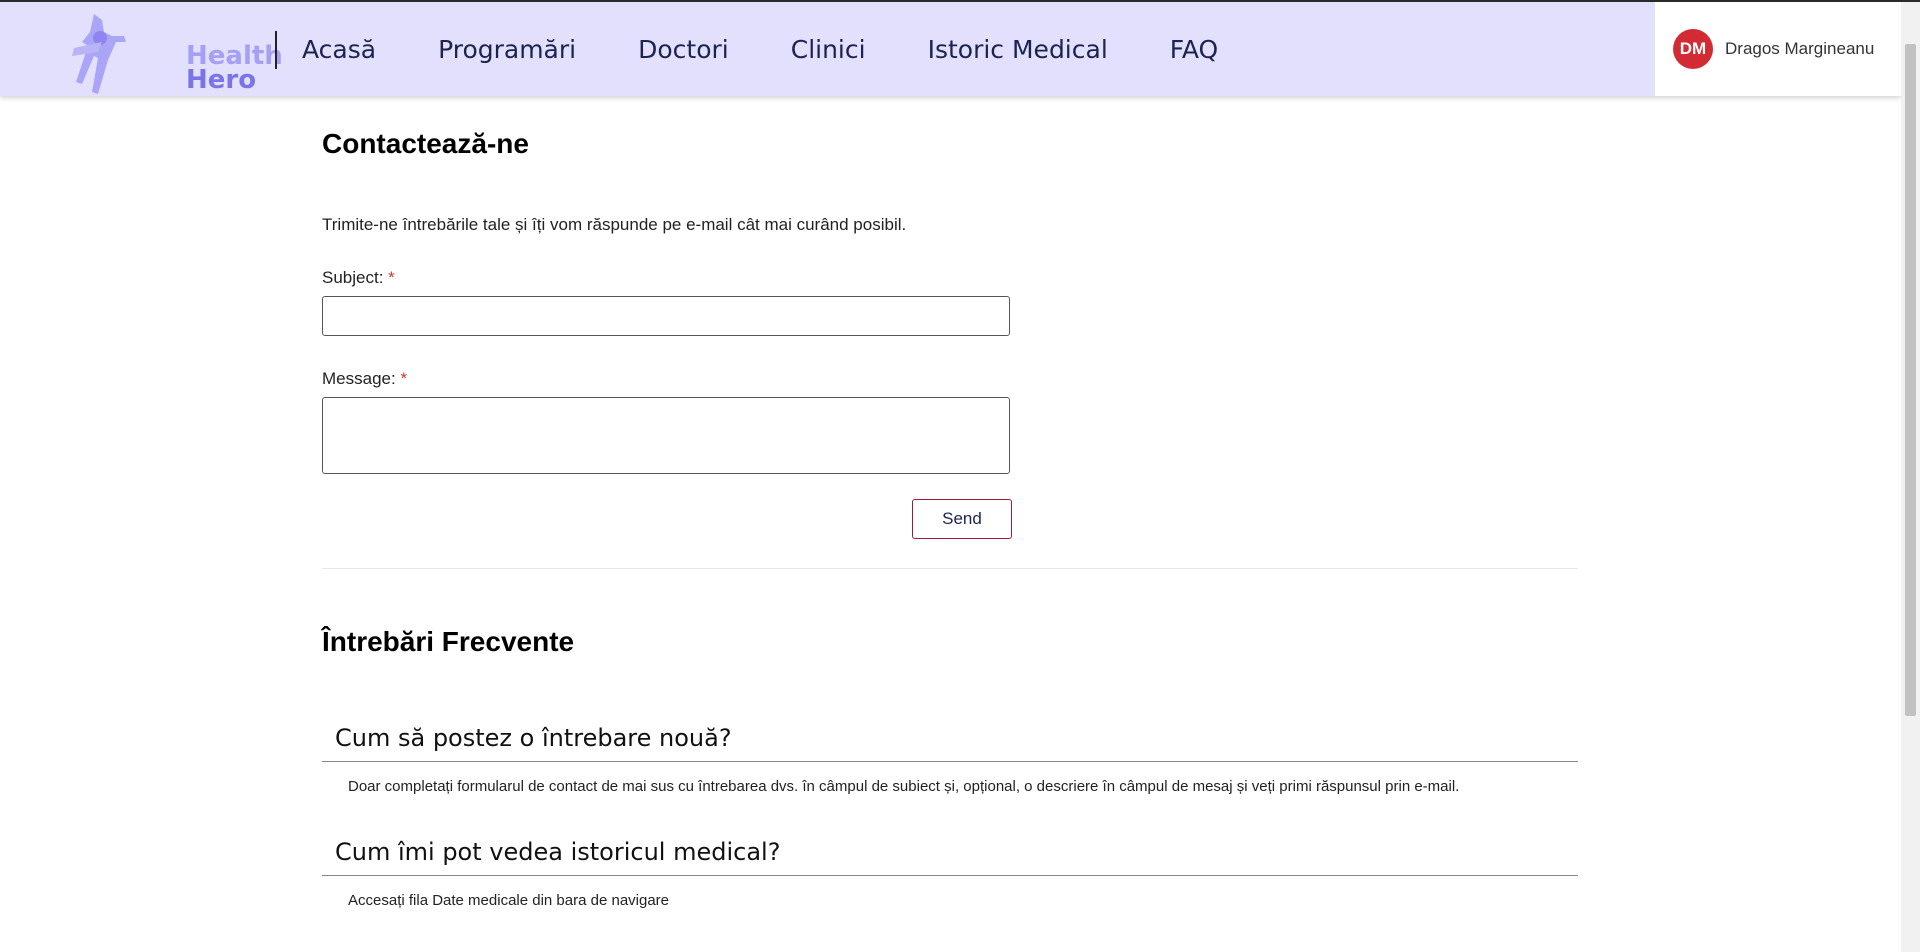  Describe the element at coordinates (950, 568) in the screenshot. I see `section-divider` at that location.